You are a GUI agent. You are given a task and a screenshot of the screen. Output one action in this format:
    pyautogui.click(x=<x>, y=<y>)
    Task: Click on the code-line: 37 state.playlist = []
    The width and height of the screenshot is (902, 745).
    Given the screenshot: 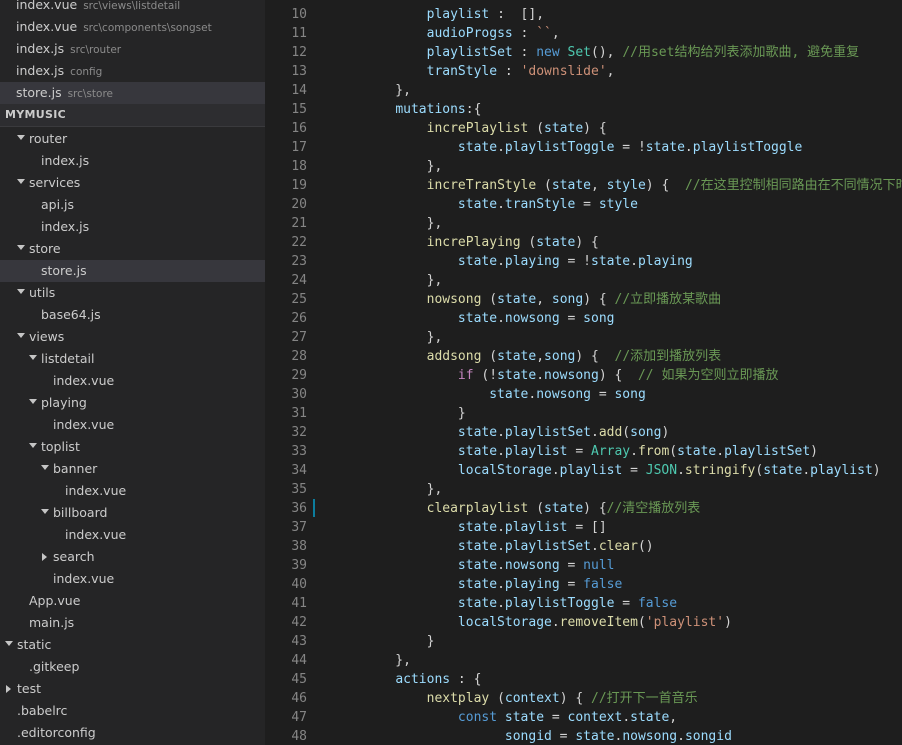 What is the action you would take?
    pyautogui.click(x=583, y=527)
    